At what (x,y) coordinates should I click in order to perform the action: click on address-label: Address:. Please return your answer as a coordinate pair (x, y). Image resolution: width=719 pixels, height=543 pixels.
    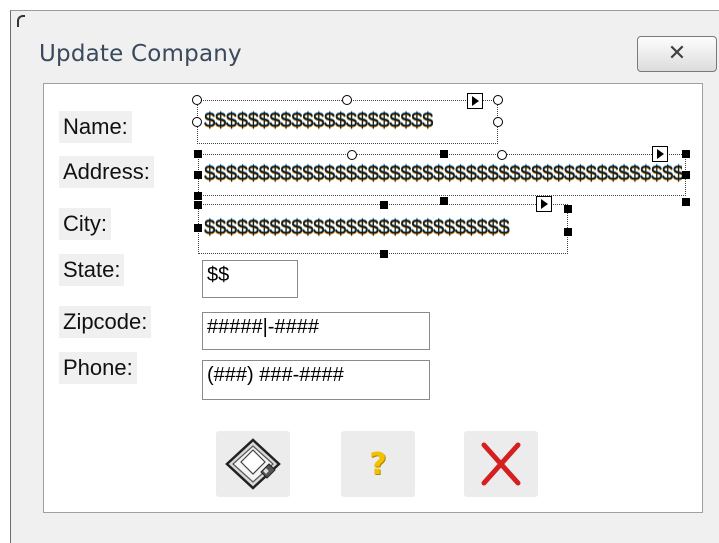
    Looking at the image, I should click on (106, 172).